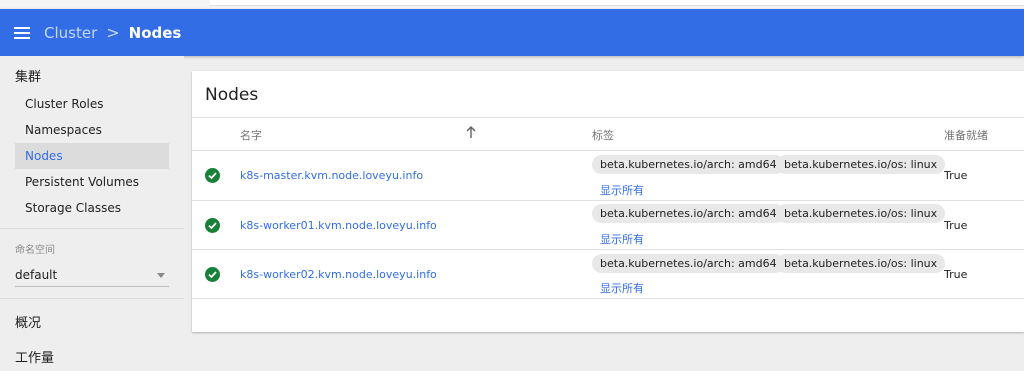 The width and height of the screenshot is (1024, 371). What do you see at coordinates (87, 182) in the screenshot?
I see `sidebar-item-persistent-volumes: Persistent Volumes` at bounding box center [87, 182].